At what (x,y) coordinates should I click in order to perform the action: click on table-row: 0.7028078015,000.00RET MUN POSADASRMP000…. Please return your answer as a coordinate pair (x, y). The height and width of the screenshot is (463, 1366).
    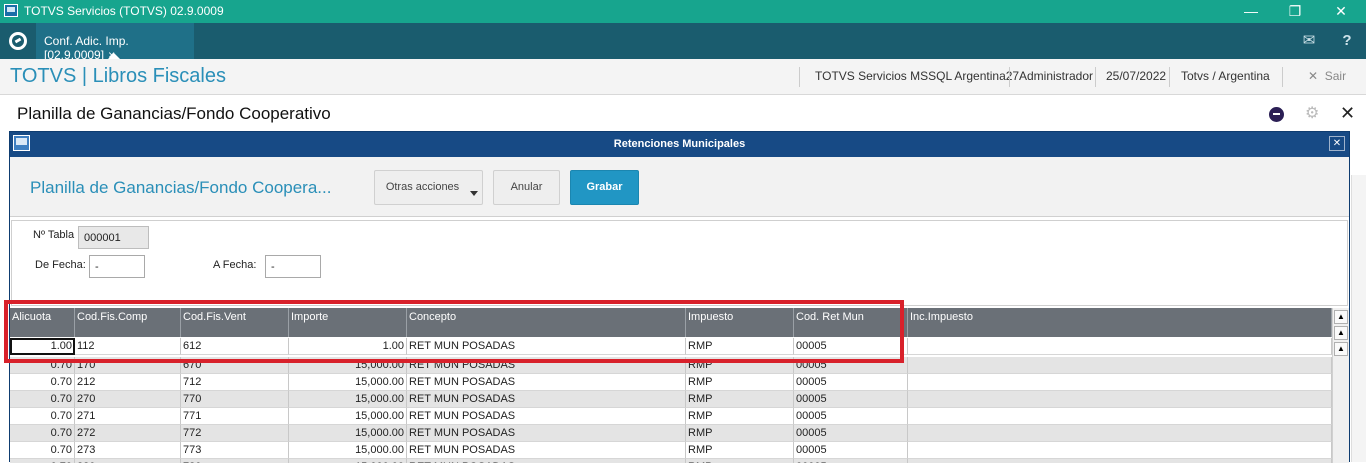
    Looking at the image, I should click on (671, 461).